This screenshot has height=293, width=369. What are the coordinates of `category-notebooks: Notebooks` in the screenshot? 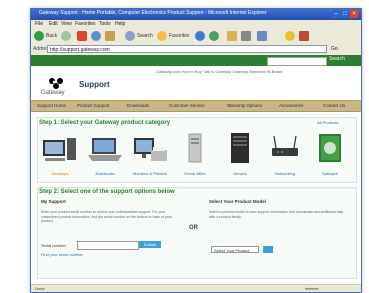 It's located at (105, 173).